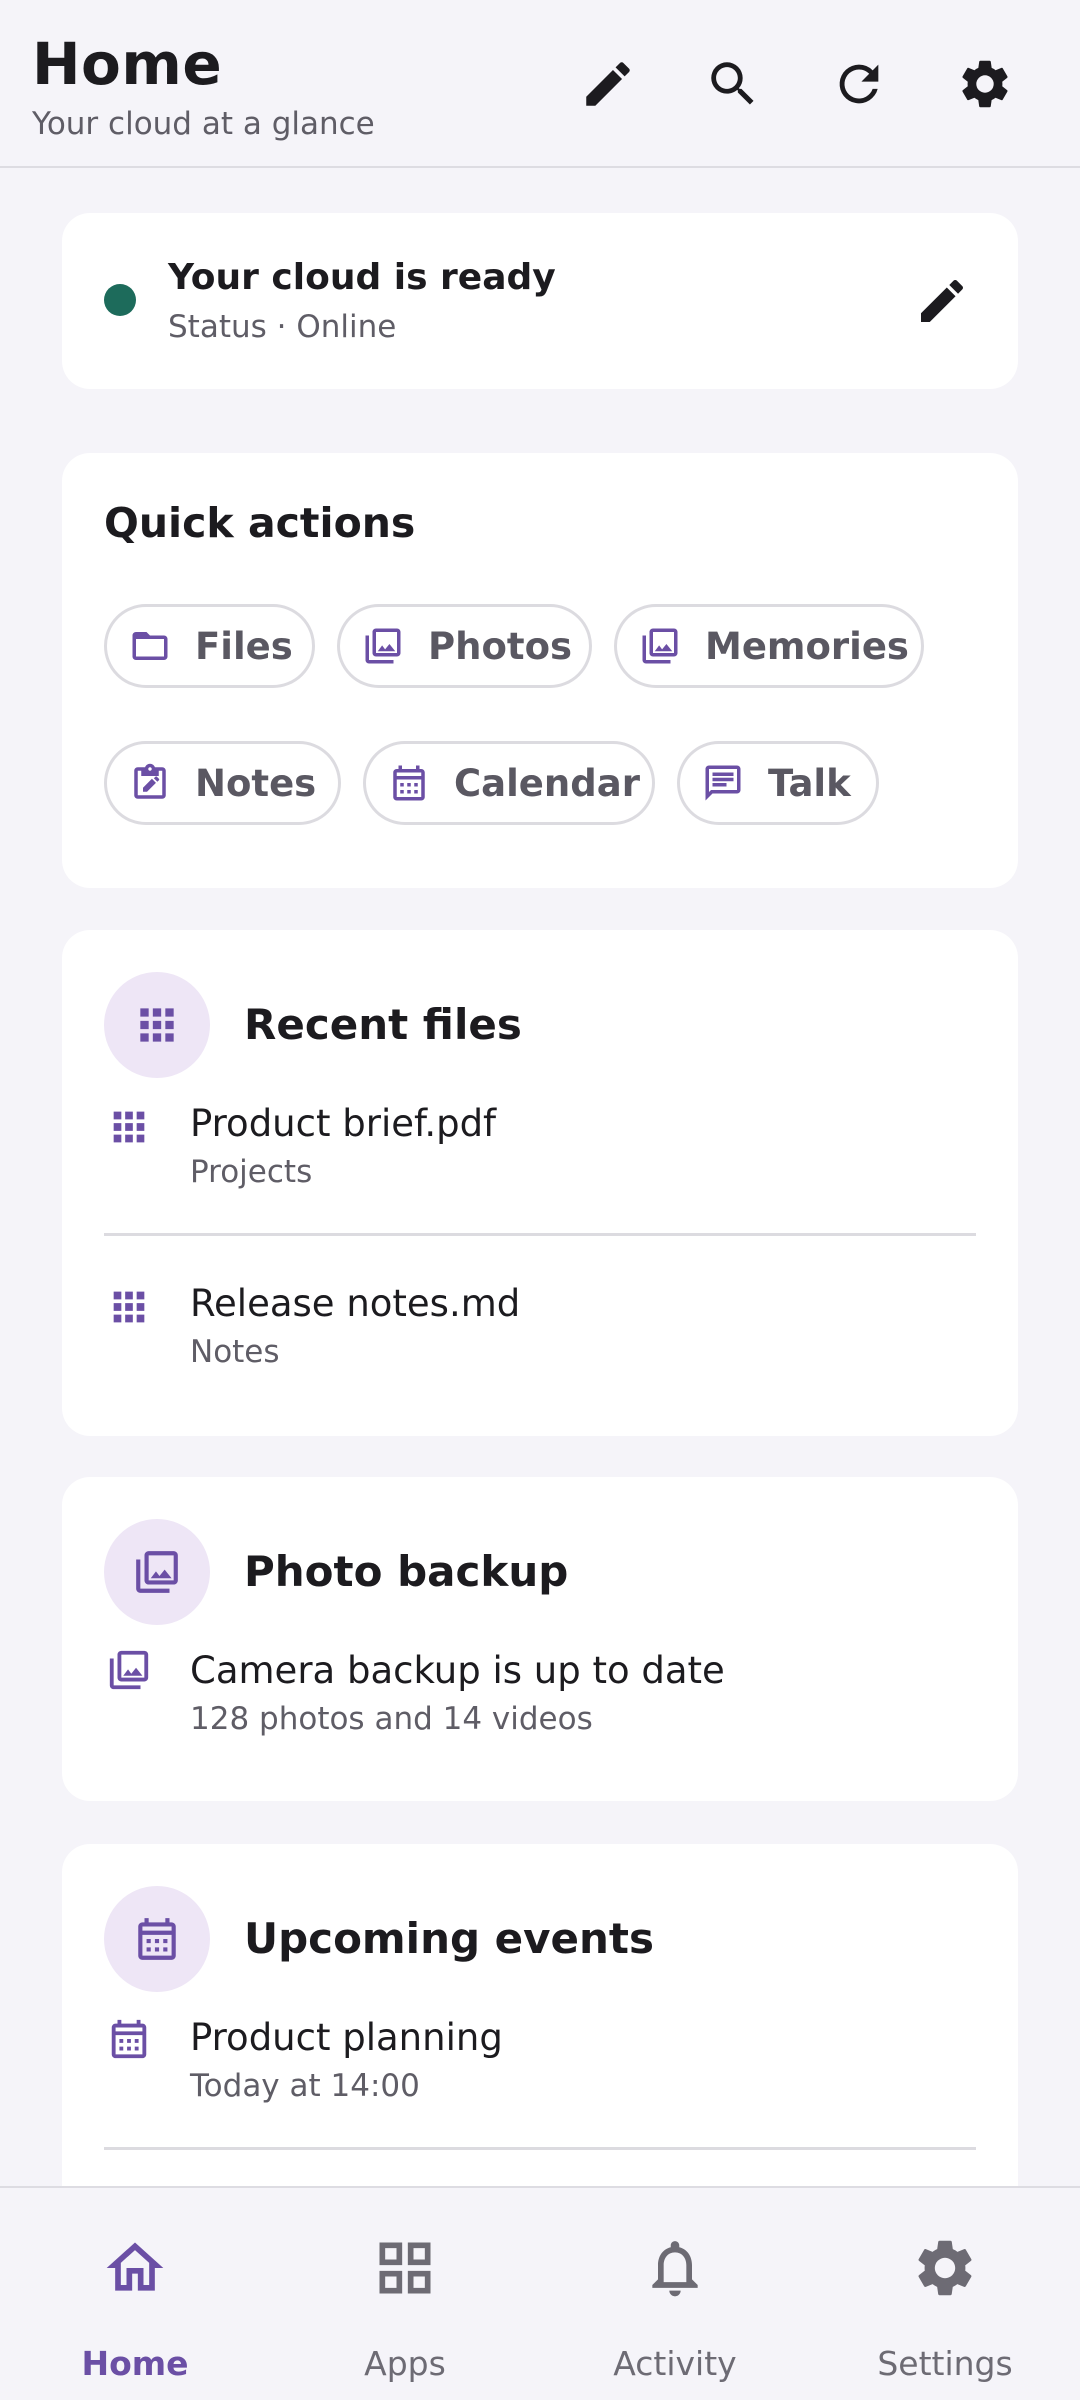  What do you see at coordinates (540, 84) in the screenshot?
I see `top-app-bar: Home Your cloud at a glance` at bounding box center [540, 84].